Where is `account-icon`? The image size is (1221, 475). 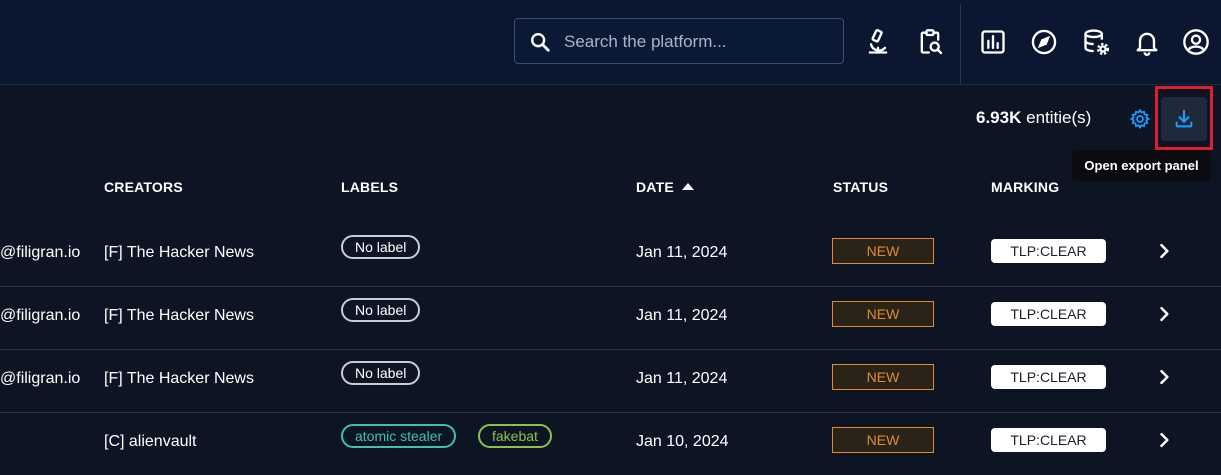 account-icon is located at coordinates (1196, 42).